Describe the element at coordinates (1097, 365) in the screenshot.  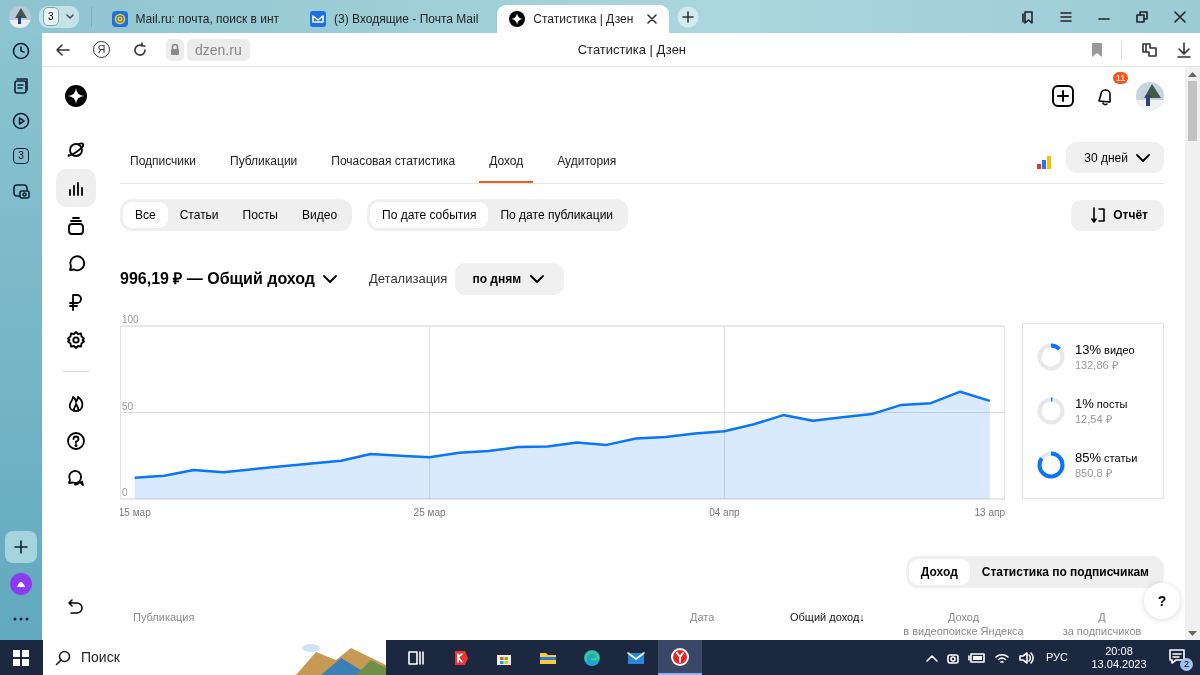
I see `share-amount: 132,86 ₽` at that location.